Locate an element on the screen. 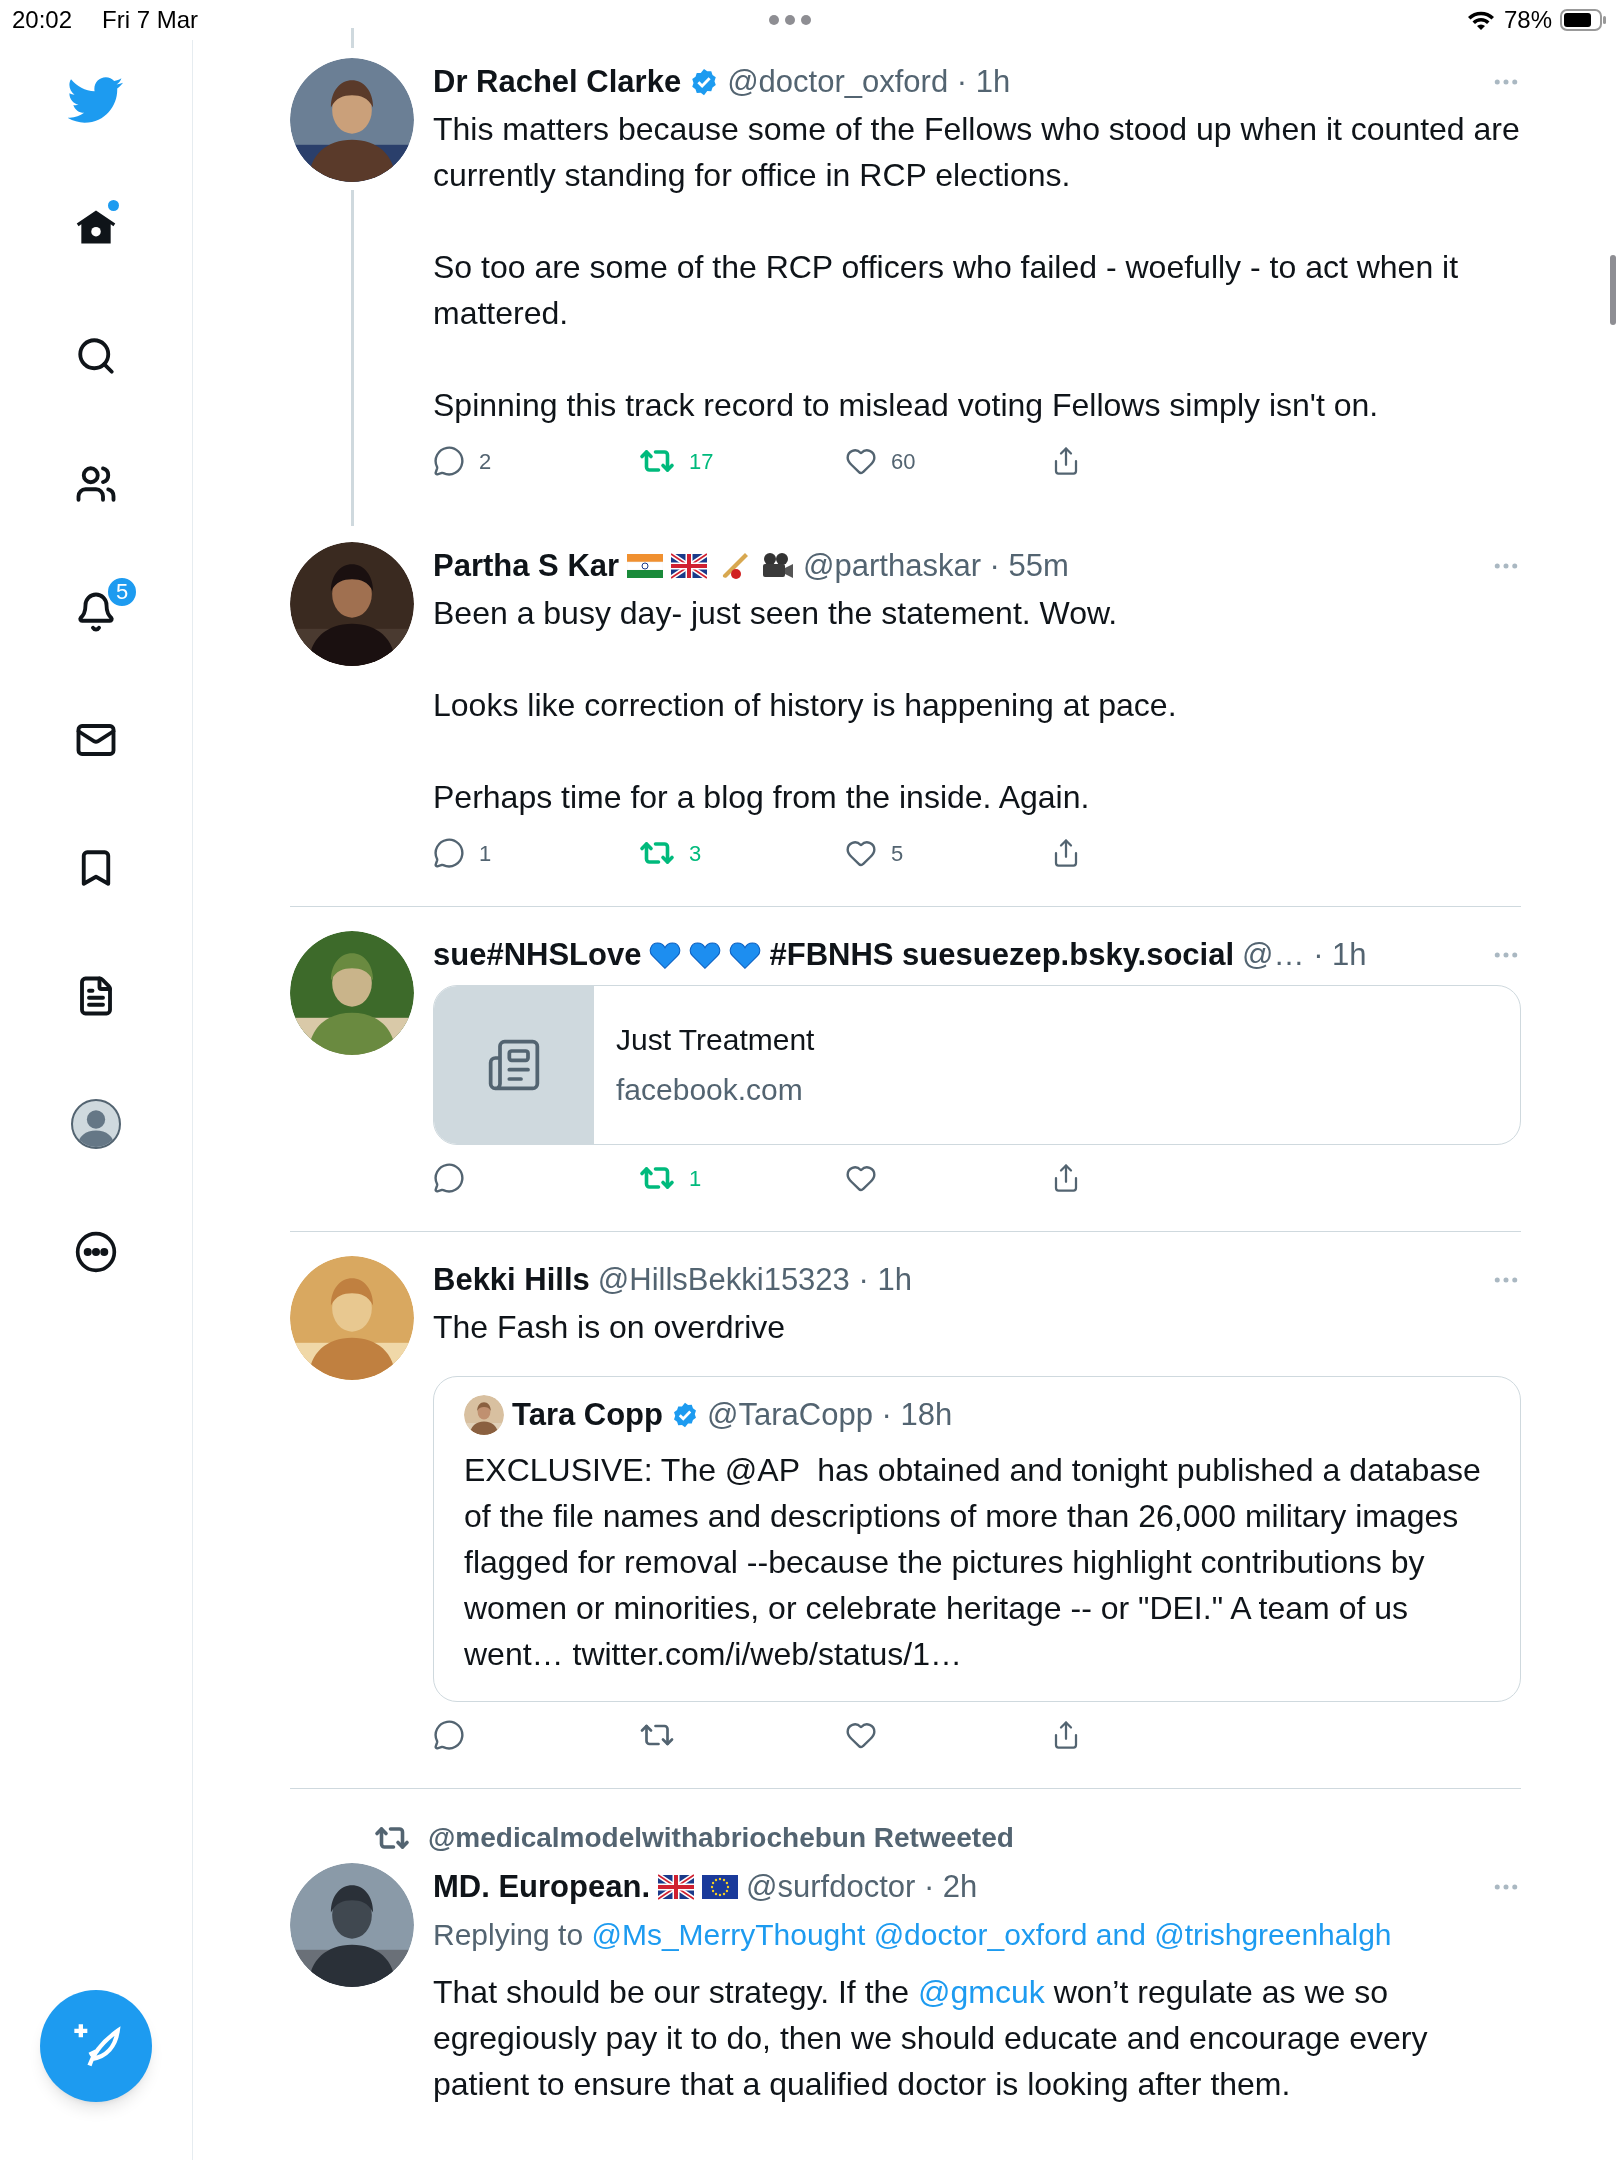 The width and height of the screenshot is (1620, 2160). retweeted-by-label: @medicalmodelwithabriochebun Retweeted is located at coordinates (721, 1838).